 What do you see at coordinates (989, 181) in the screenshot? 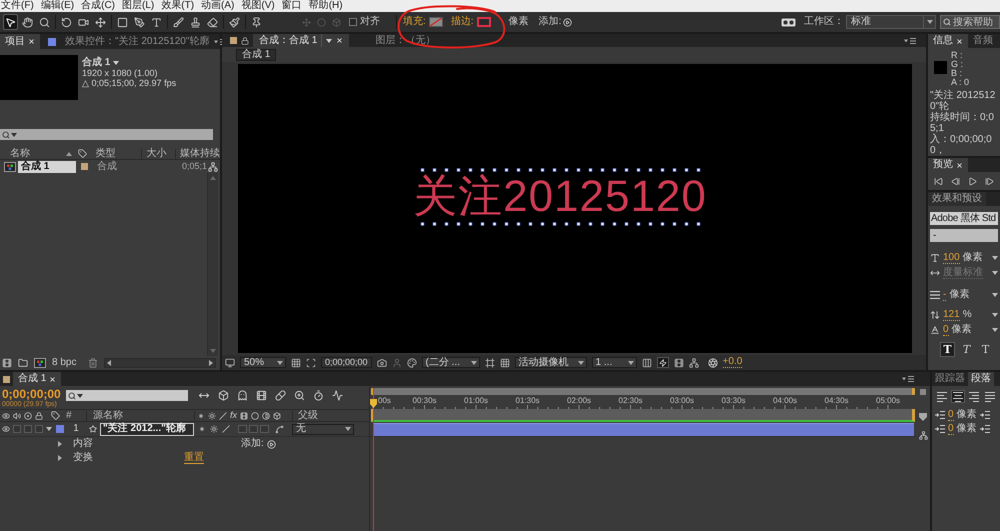
I see `next-frame-icon` at bounding box center [989, 181].